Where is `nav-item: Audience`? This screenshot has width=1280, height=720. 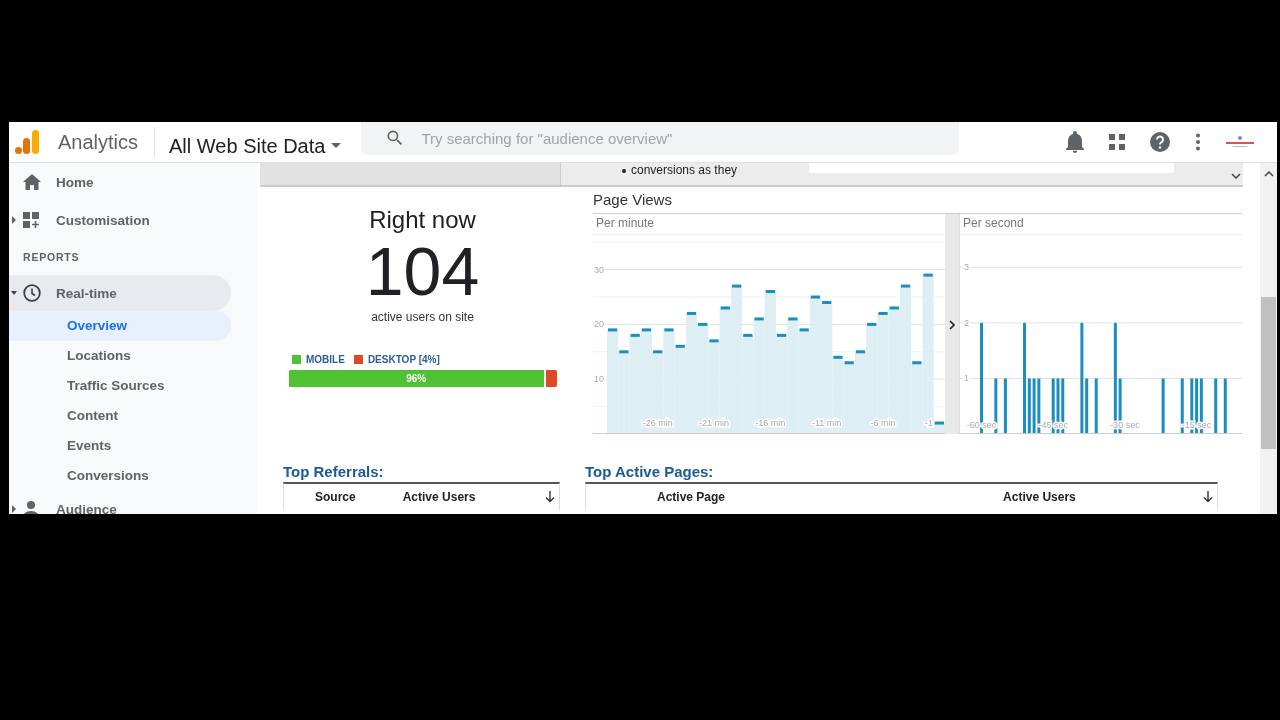
nav-item: Audience is located at coordinates (120, 502).